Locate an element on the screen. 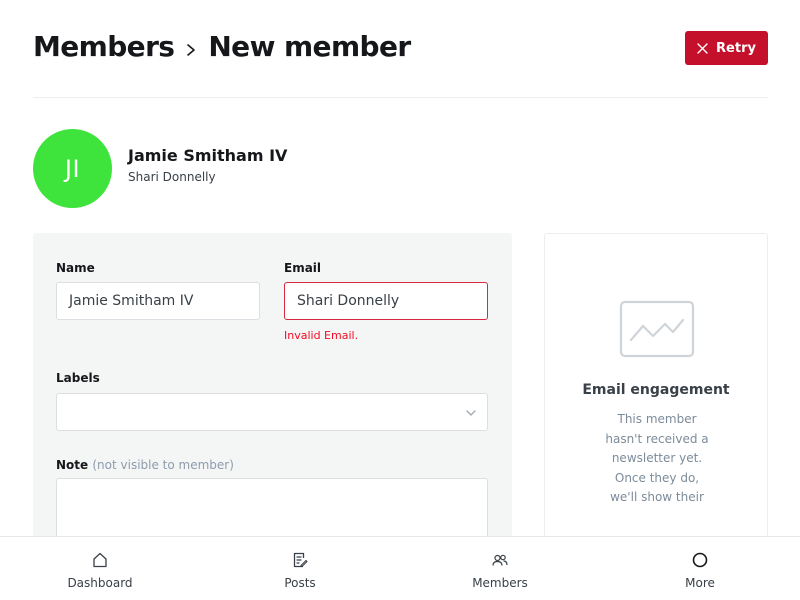  bottom-nav: Dashboard Posts Members More is located at coordinates (400, 568).